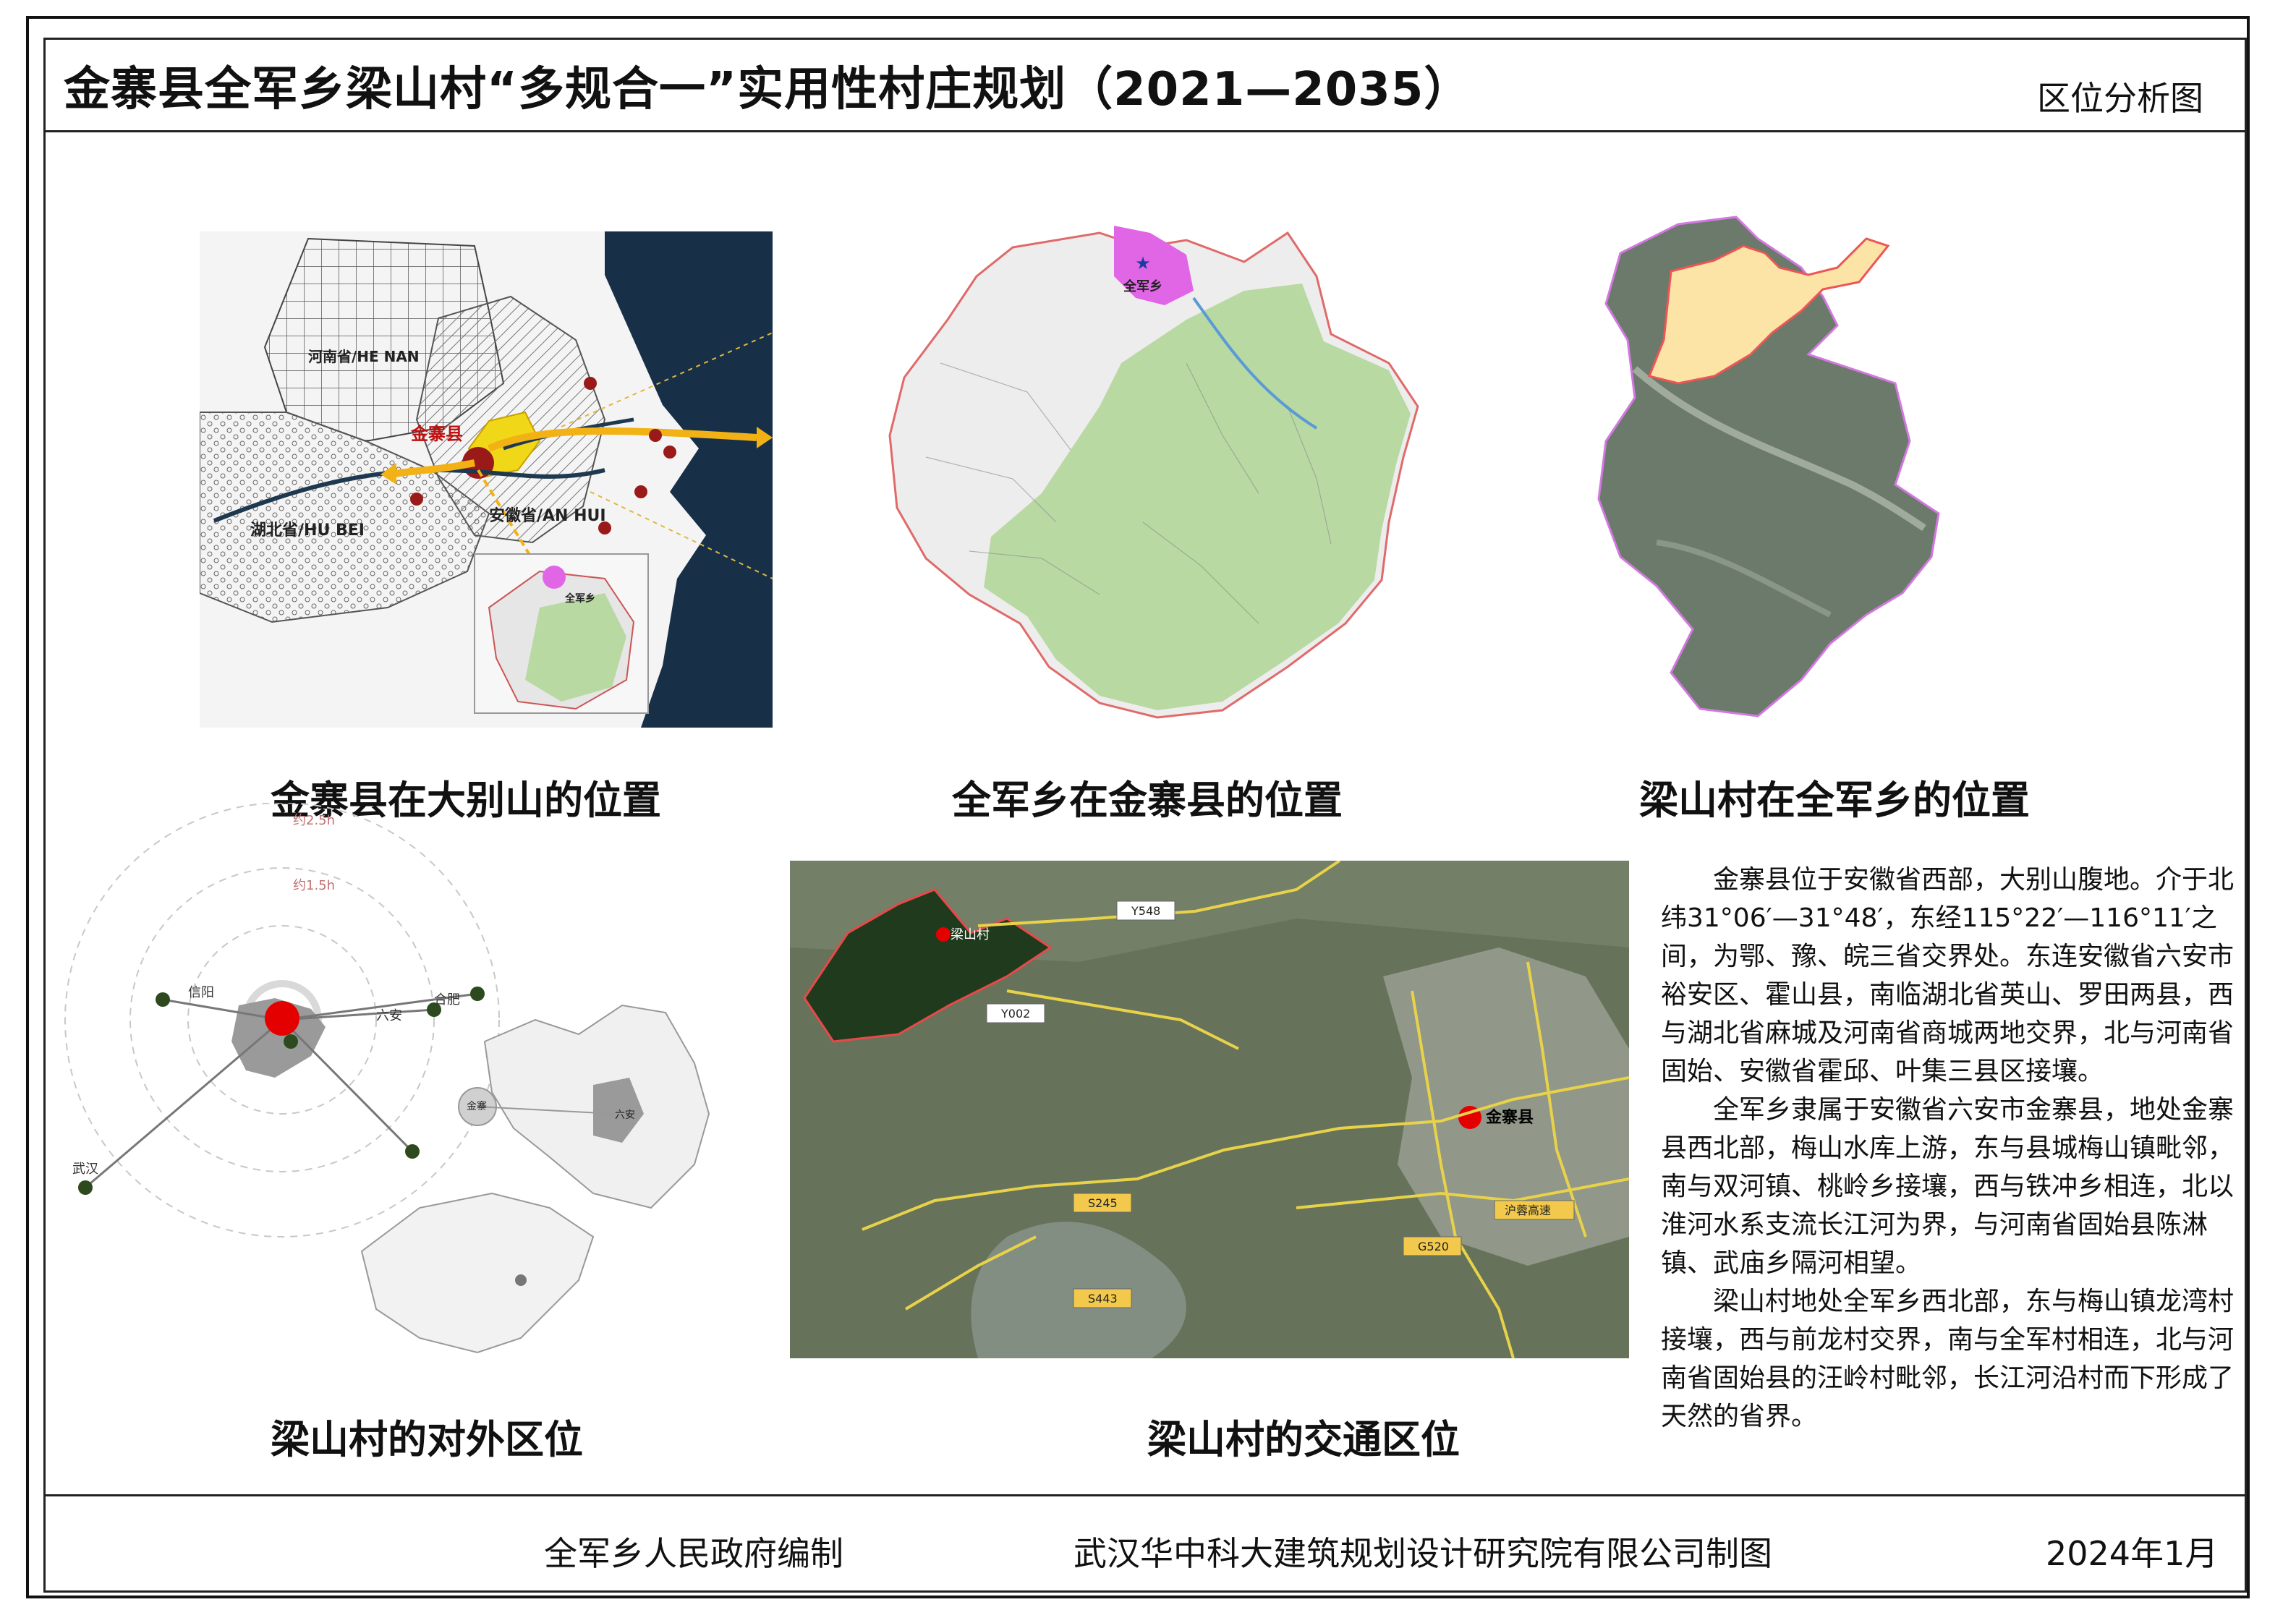 The image size is (2296, 1623). I want to click on label-quanjun: 全军乡, so click(579, 598).